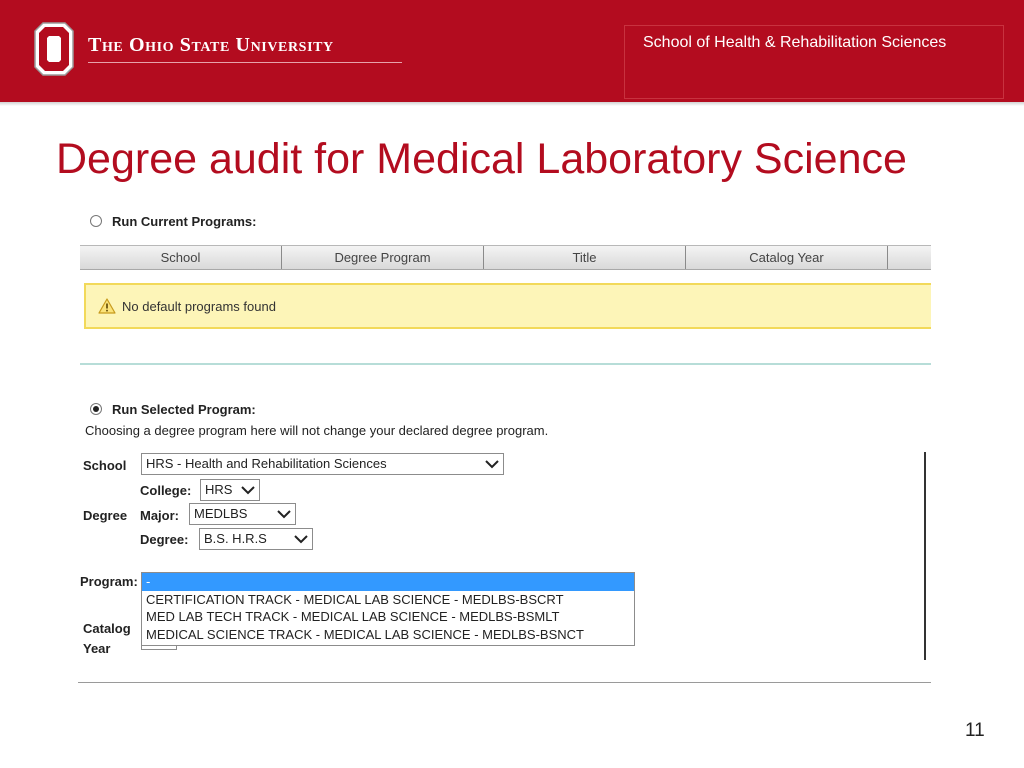 Image resolution: width=1024 pixels, height=768 pixels. I want to click on major-select: MEDLBS, so click(242, 514).